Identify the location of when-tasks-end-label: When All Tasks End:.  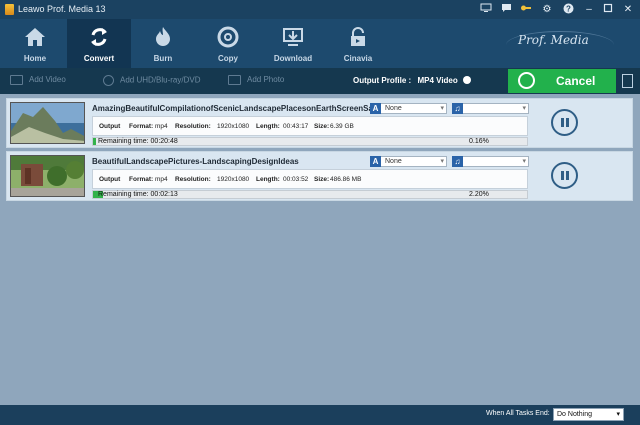
(518, 413).